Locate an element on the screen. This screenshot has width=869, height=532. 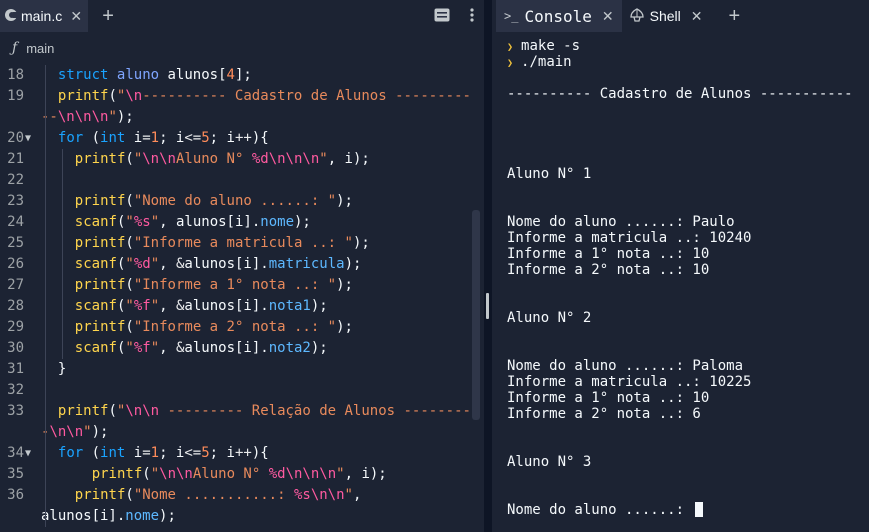
code-line: 27 printf("Informe a 1° nota ..: "); is located at coordinates (242, 285).